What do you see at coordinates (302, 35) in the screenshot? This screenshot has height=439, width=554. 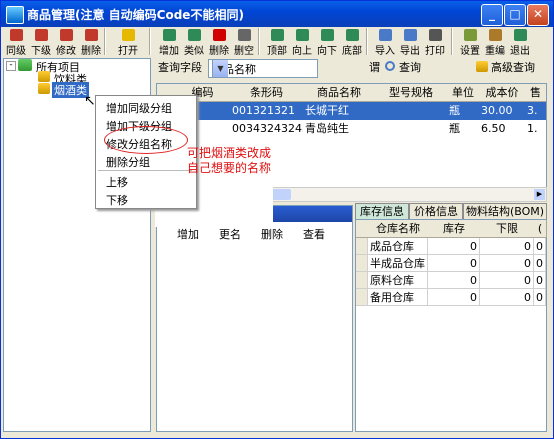 I see `up-icon` at bounding box center [302, 35].